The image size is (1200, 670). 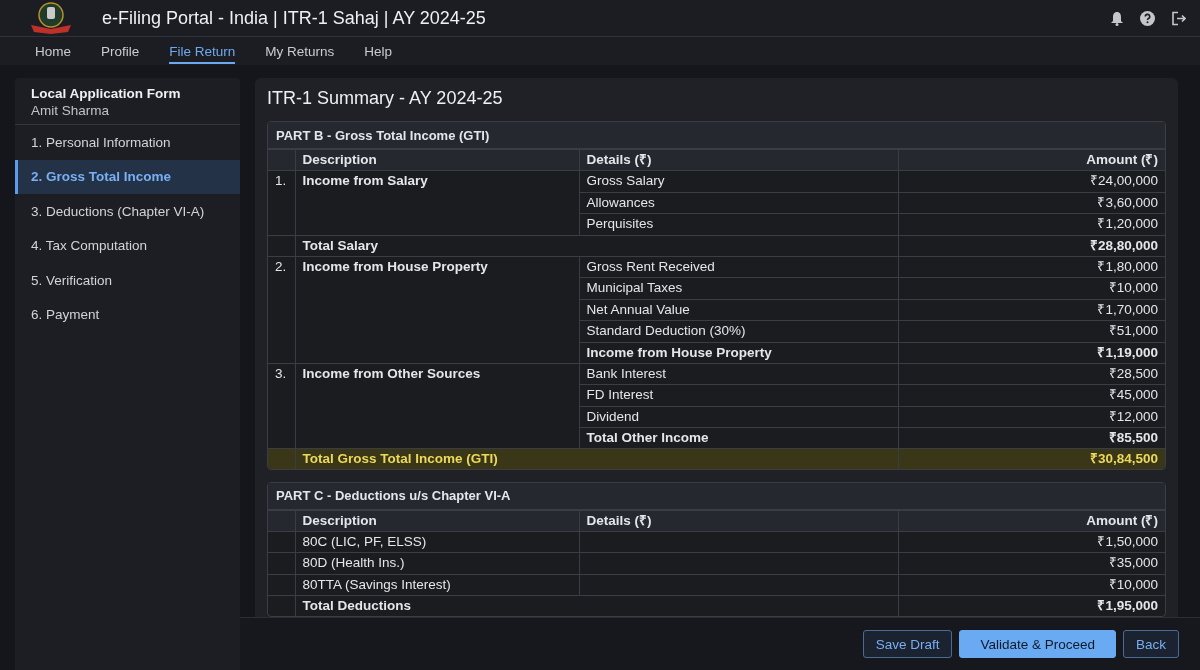 I want to click on section-title: PART B - Gross Total Income (GTI), so click(x=383, y=135).